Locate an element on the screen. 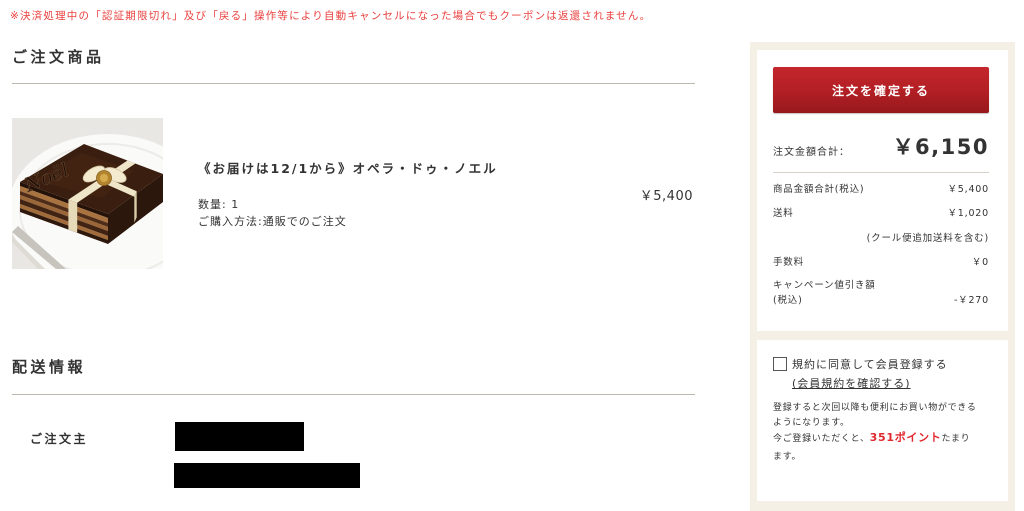  product-image: Noël is located at coordinates (87, 193).